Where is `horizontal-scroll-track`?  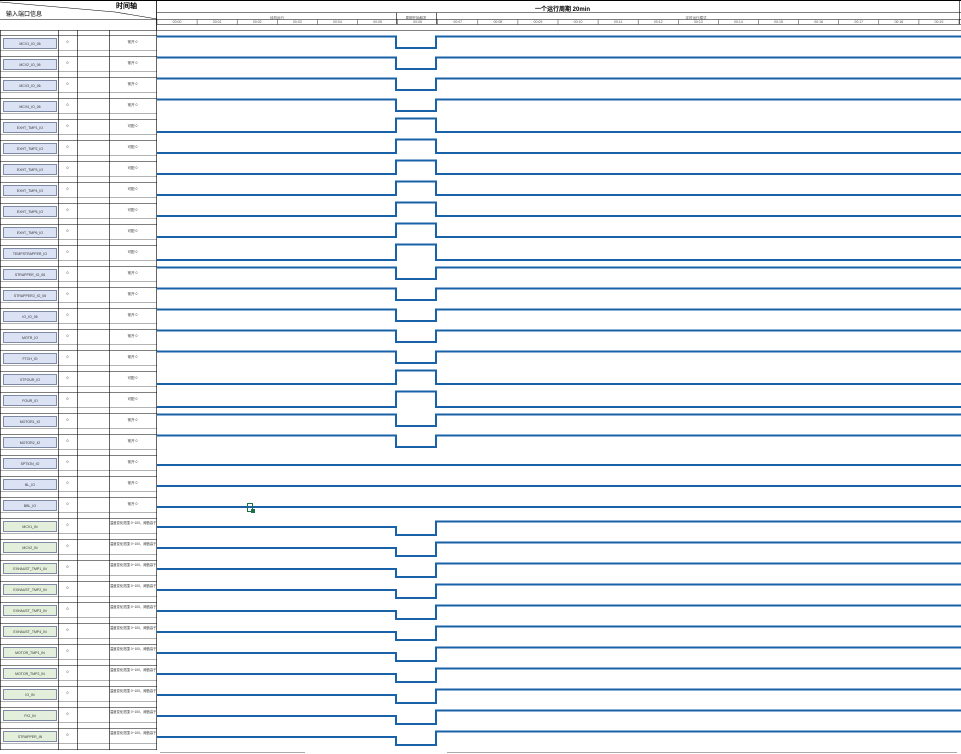
horizontal-scroll-track is located at coordinates (232, 752).